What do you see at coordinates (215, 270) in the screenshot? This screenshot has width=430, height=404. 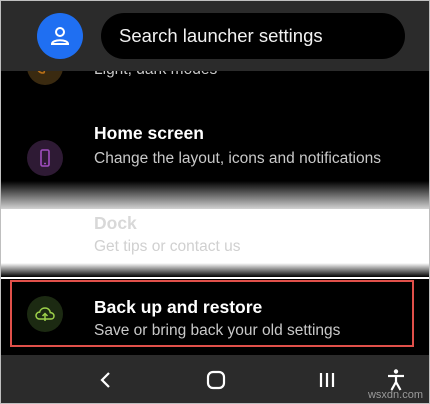 I see `glare-overlay` at bounding box center [215, 270].